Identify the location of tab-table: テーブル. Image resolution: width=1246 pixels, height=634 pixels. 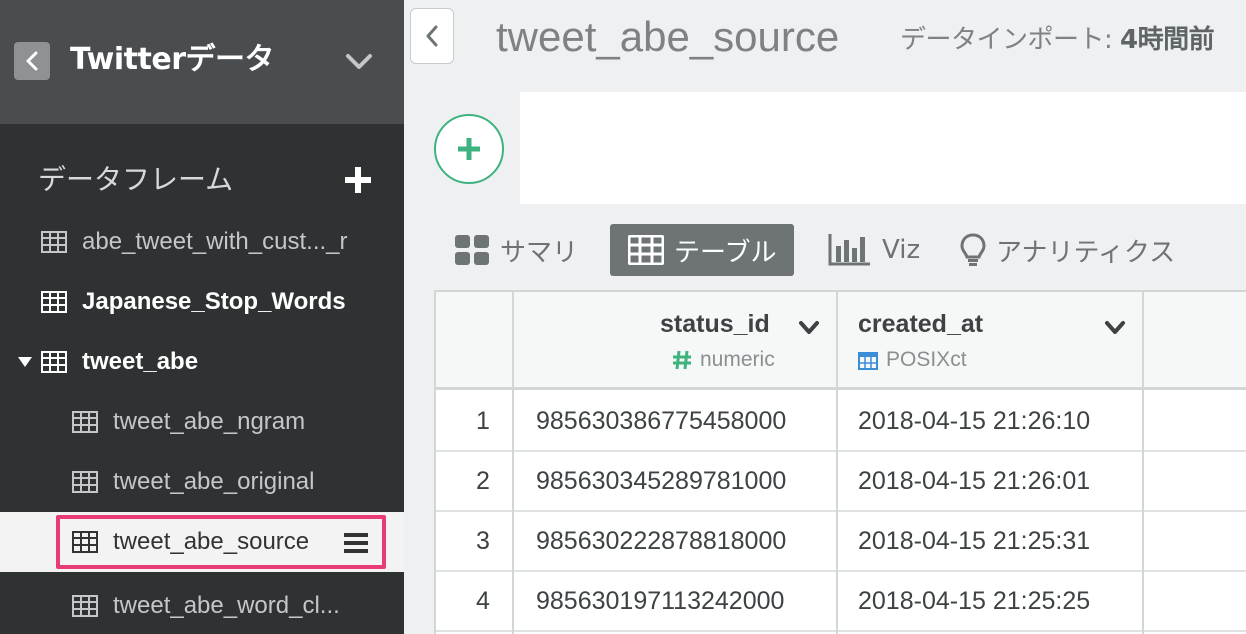
(702, 250).